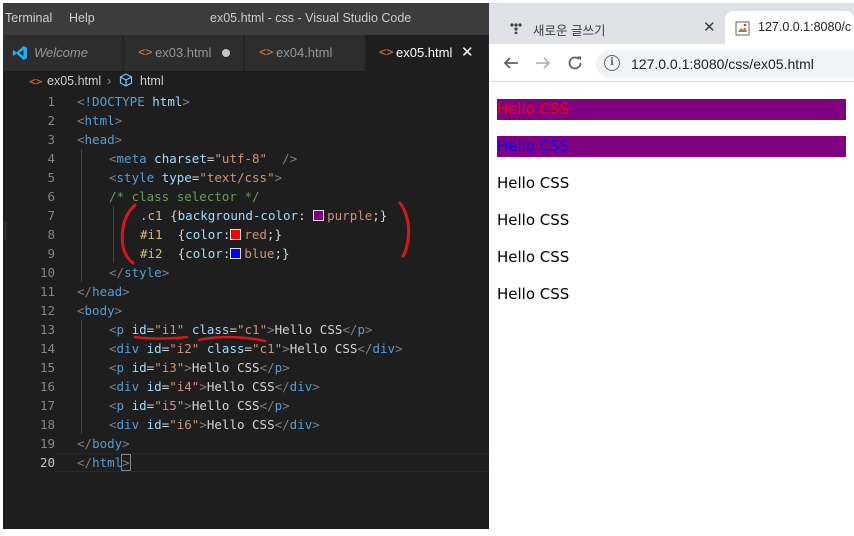 The width and height of the screenshot is (854, 536). What do you see at coordinates (805, 27) in the screenshot?
I see `browser-tab-title: 127.0.0.1:8080/c` at bounding box center [805, 27].